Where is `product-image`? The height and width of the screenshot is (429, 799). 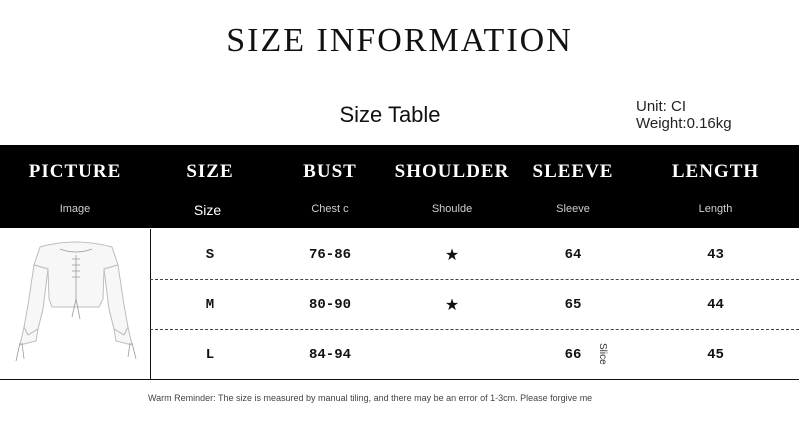
product-image is located at coordinates (75, 304).